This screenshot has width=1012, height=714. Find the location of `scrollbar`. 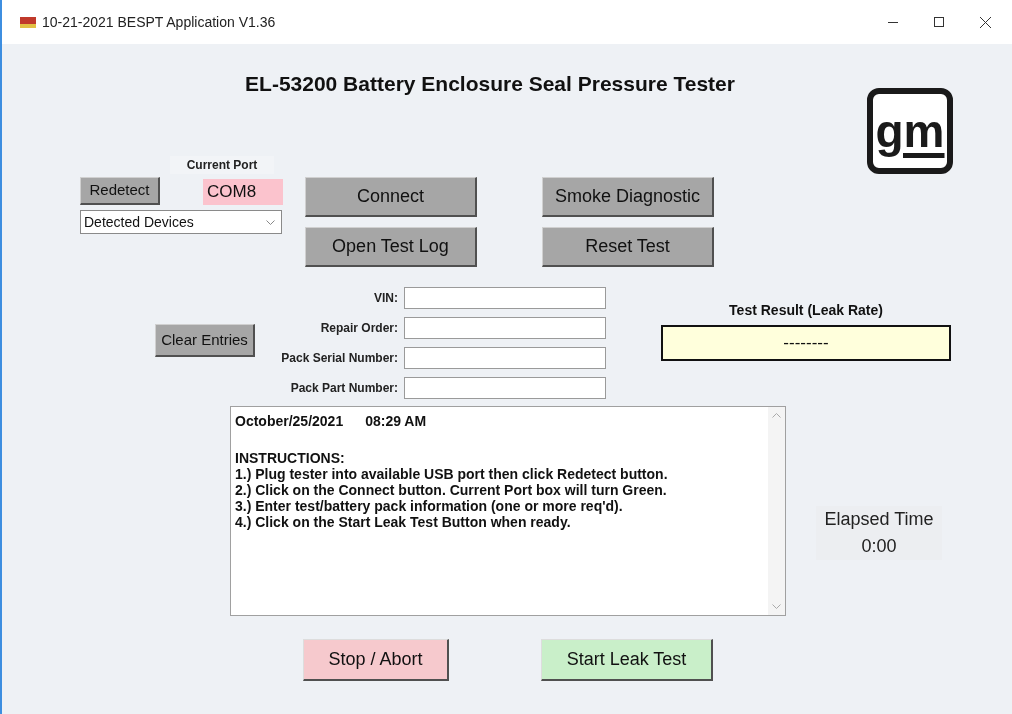

scrollbar is located at coordinates (776, 511).